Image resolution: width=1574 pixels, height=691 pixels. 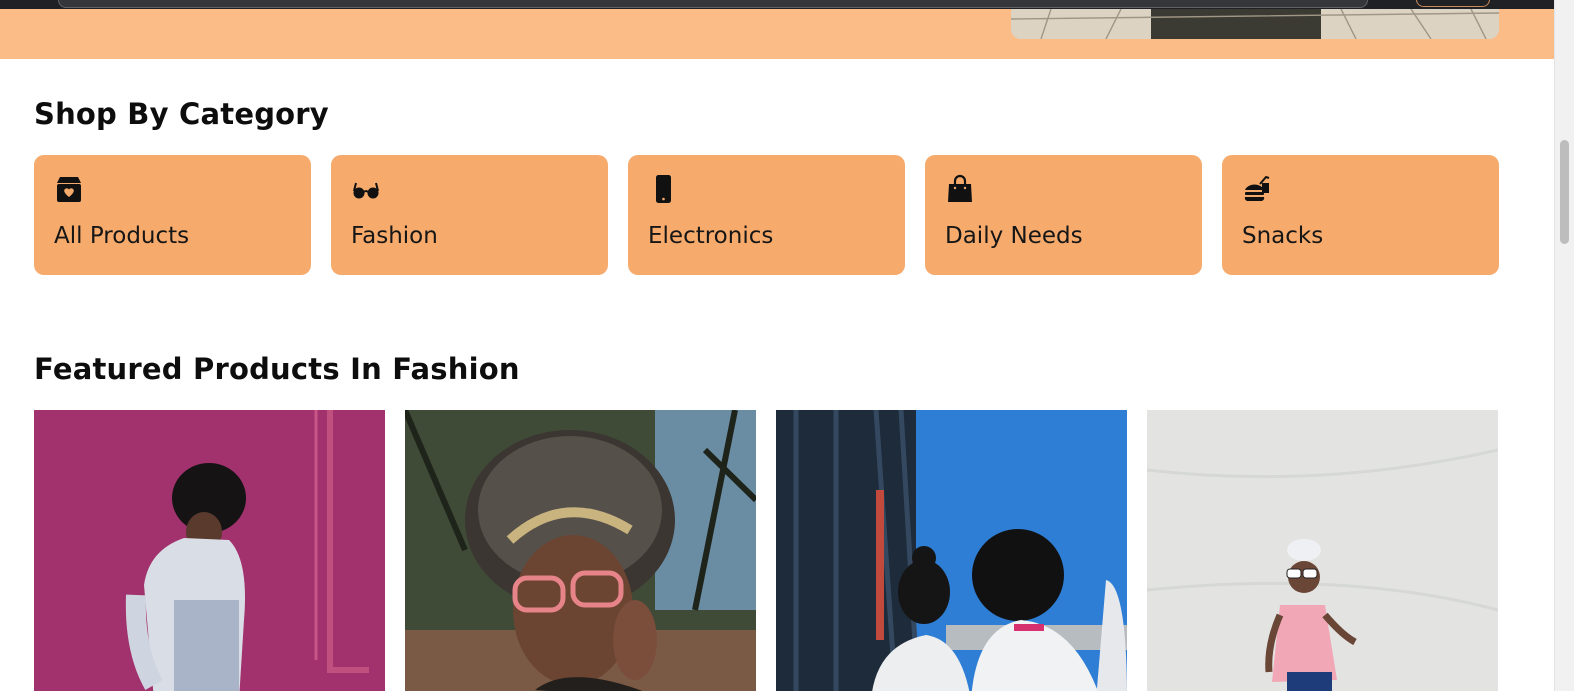 What do you see at coordinates (469, 215) in the screenshot?
I see `category-card-fashion: Fashion` at bounding box center [469, 215].